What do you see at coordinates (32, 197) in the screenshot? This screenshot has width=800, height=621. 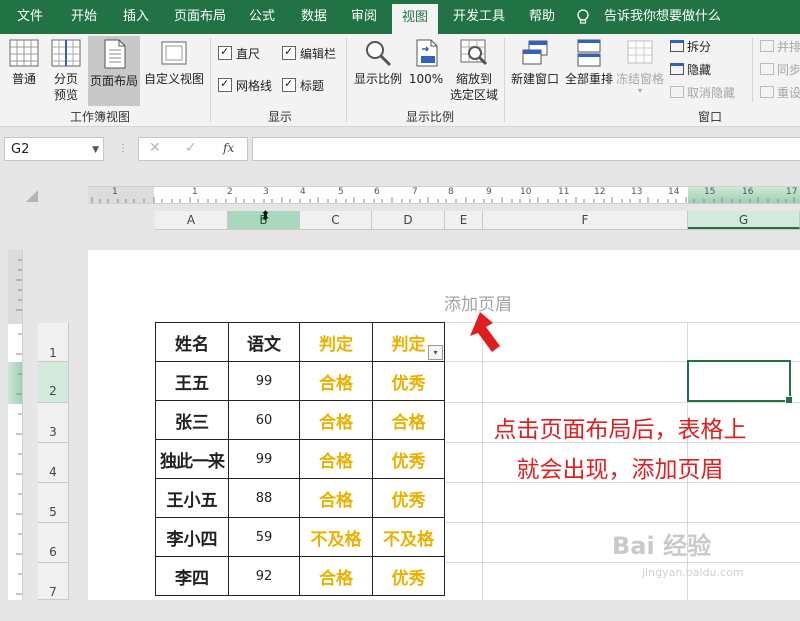 I see `select-all-corner` at bounding box center [32, 197].